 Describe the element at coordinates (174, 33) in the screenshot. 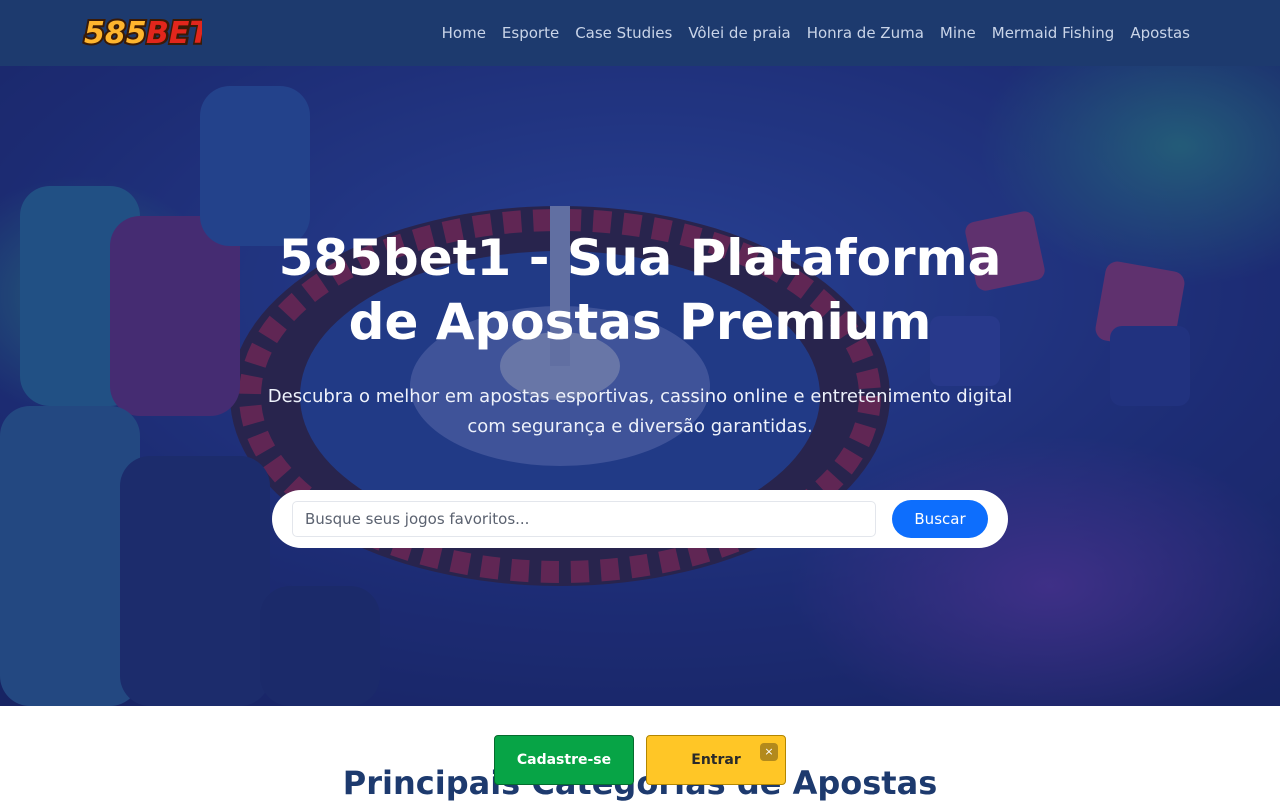

I see `svg-text: BET1` at that location.